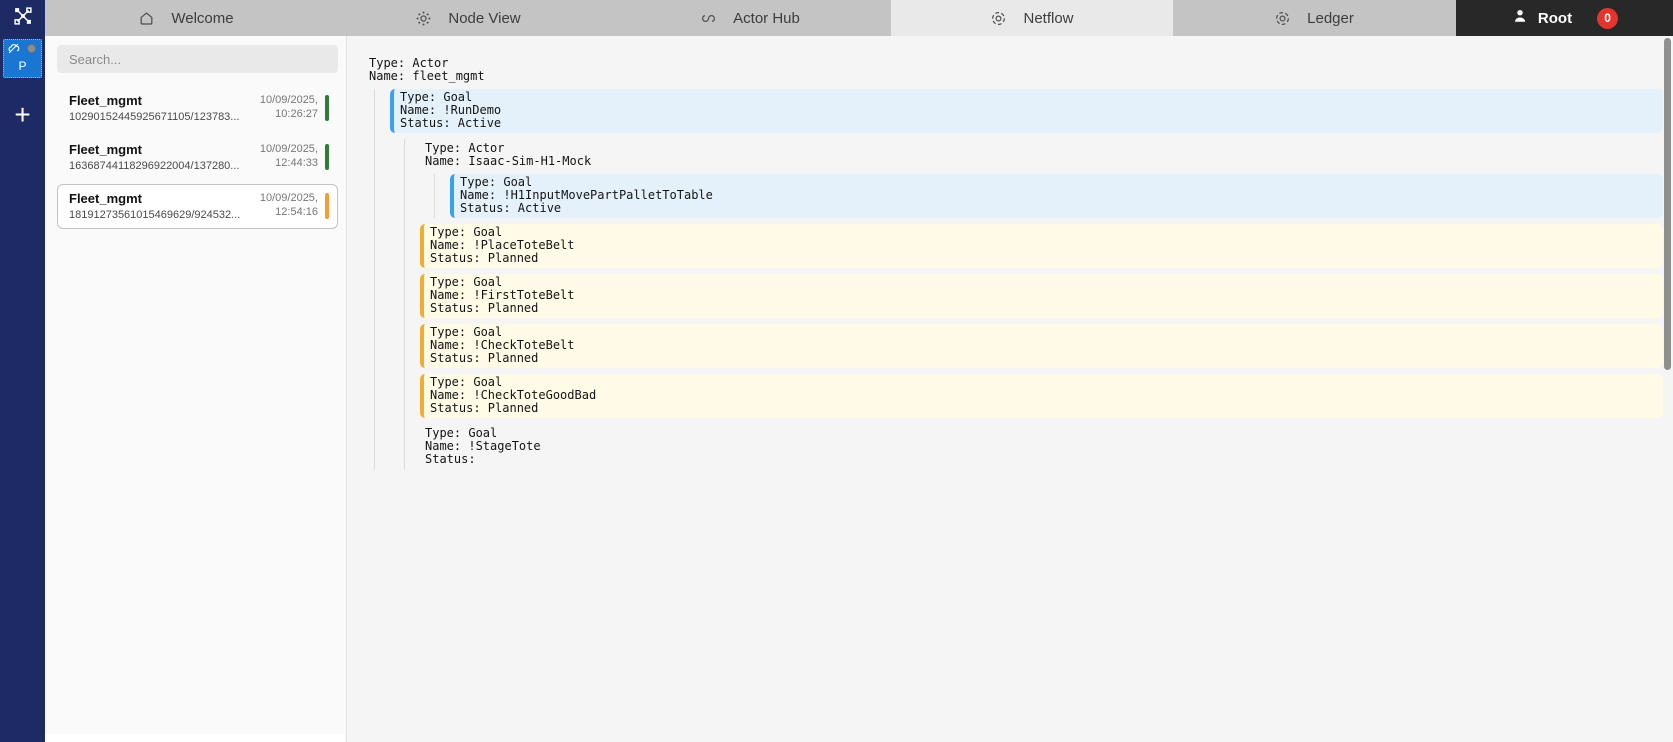 This screenshot has width=1673, height=742. Describe the element at coordinates (22, 115) in the screenshot. I see `add-workspace-button: +` at that location.